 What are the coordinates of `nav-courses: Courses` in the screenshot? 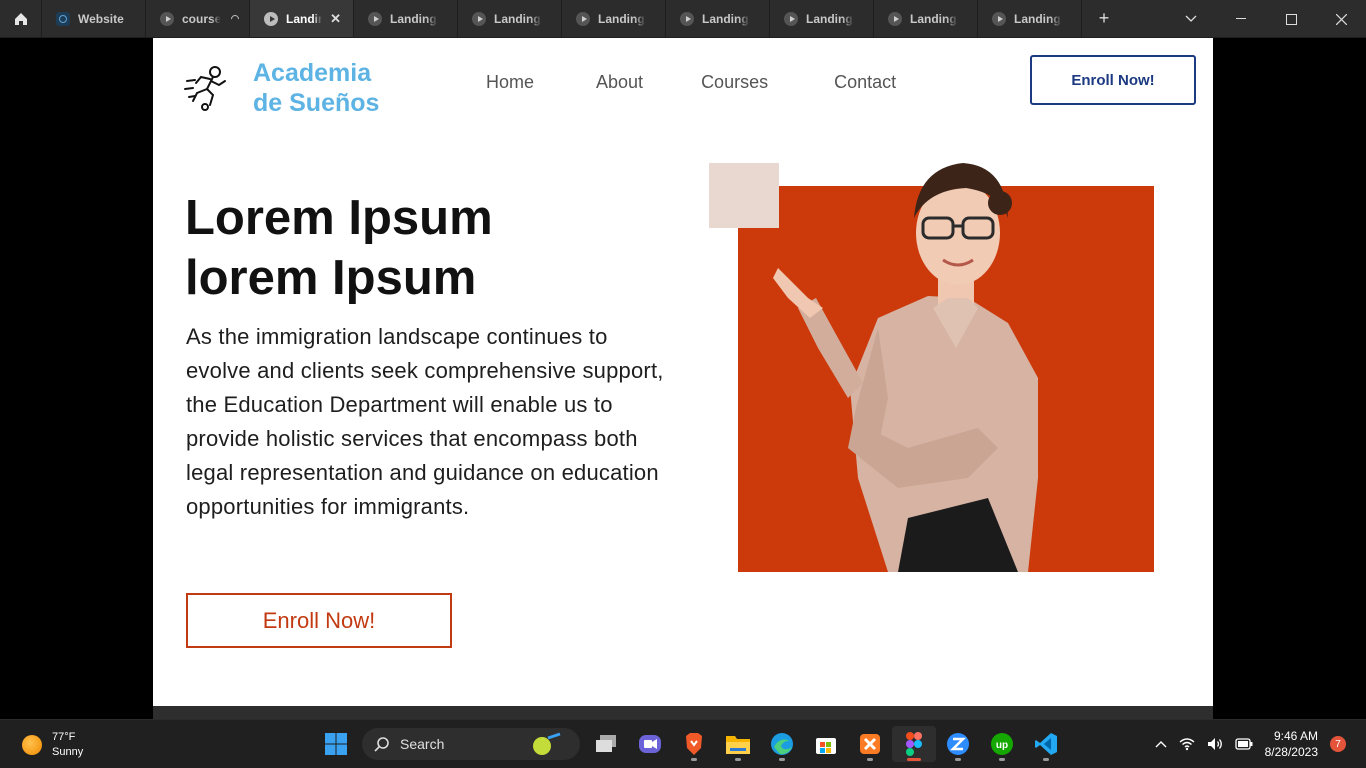 It's located at (734, 82).